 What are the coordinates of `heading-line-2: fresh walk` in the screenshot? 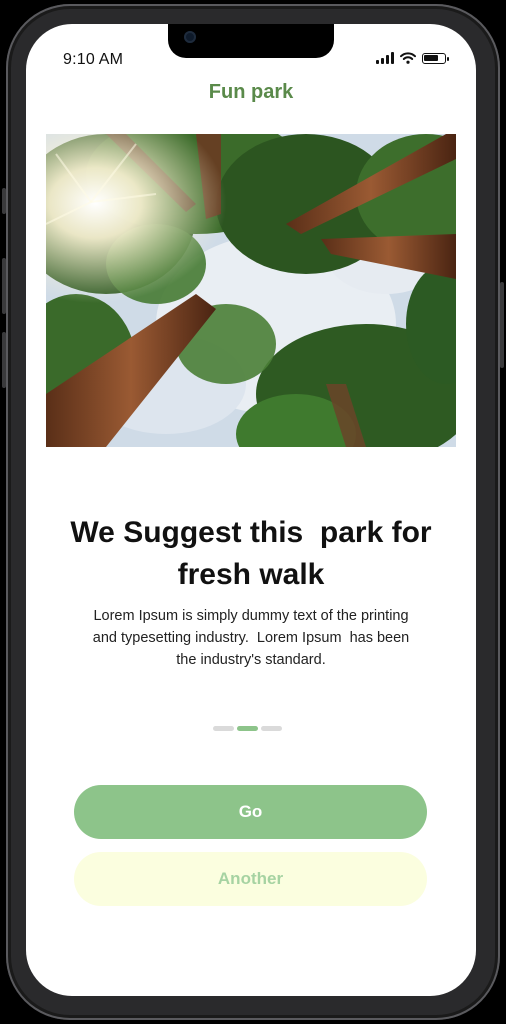 It's located at (251, 574).